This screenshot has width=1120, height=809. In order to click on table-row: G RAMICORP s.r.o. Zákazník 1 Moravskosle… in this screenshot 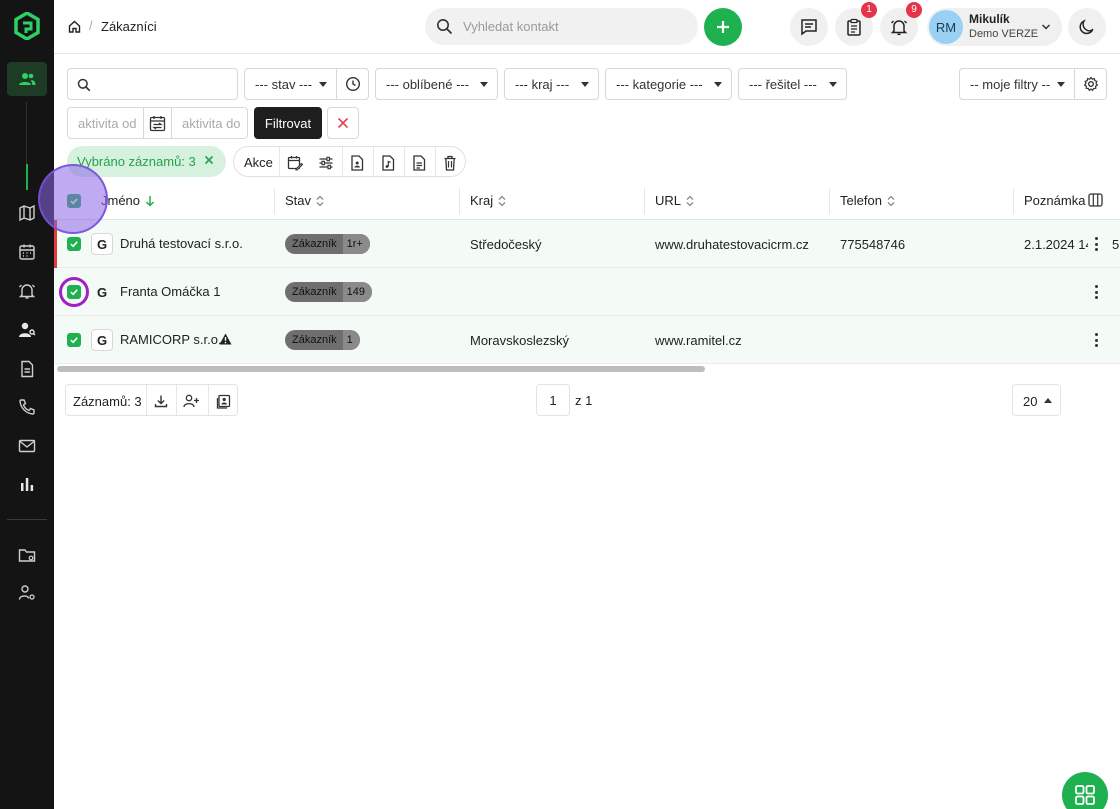, I will do `click(587, 340)`.